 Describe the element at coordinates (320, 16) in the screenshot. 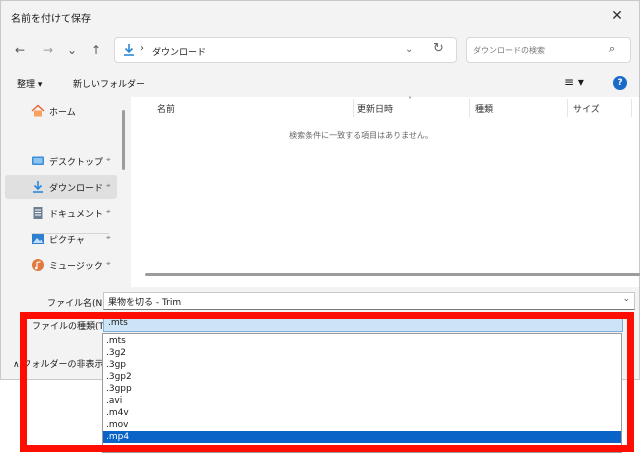

I see `title-bar: 名前を付けて保存 ✕` at that location.